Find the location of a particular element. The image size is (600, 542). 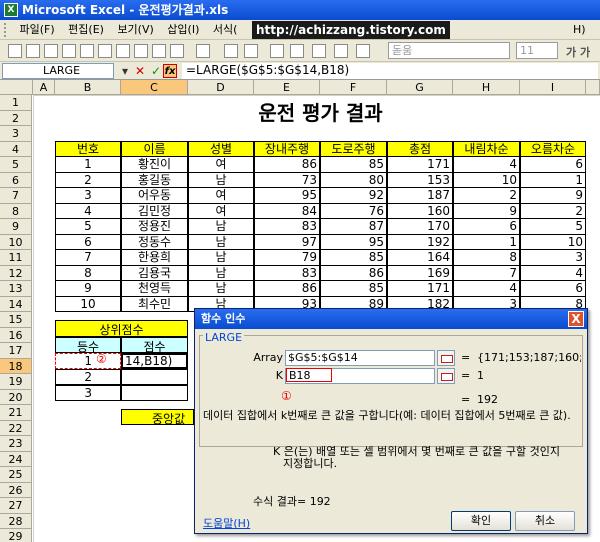

table-cell: 천영득 is located at coordinates (154, 289).